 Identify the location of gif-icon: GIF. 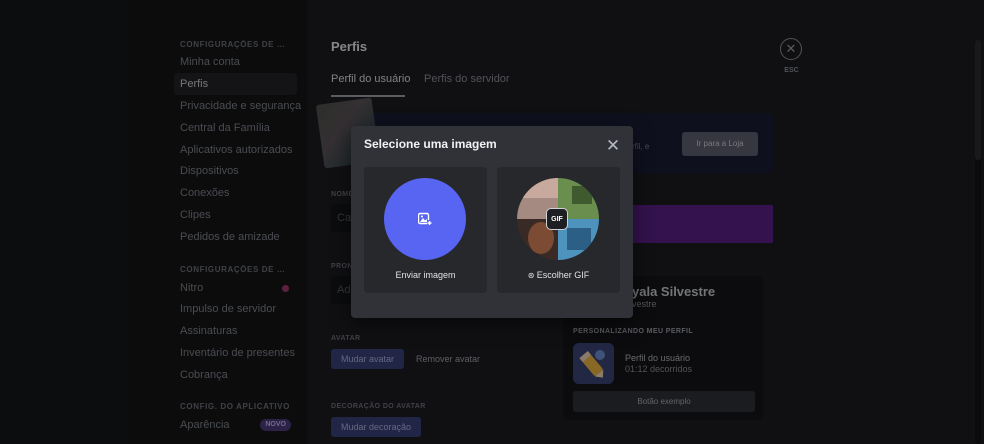
(557, 219).